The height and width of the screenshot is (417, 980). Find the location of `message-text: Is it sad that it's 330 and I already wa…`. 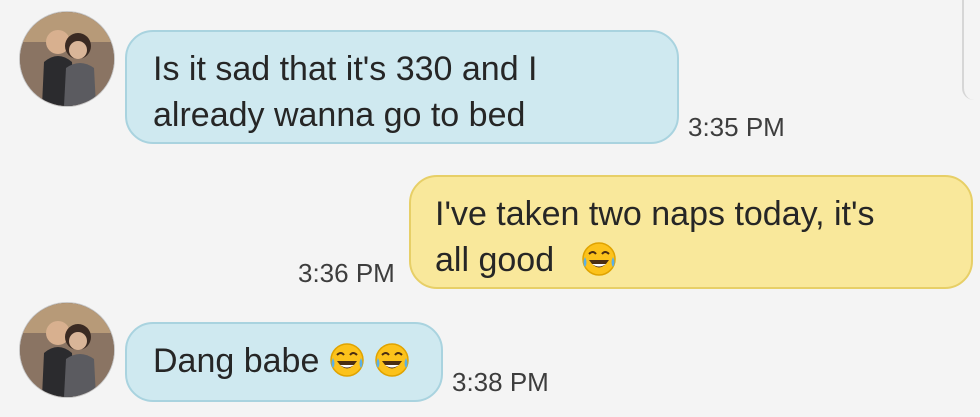

message-text: Is it sad that it's 330 and I already wa… is located at coordinates (345, 92).